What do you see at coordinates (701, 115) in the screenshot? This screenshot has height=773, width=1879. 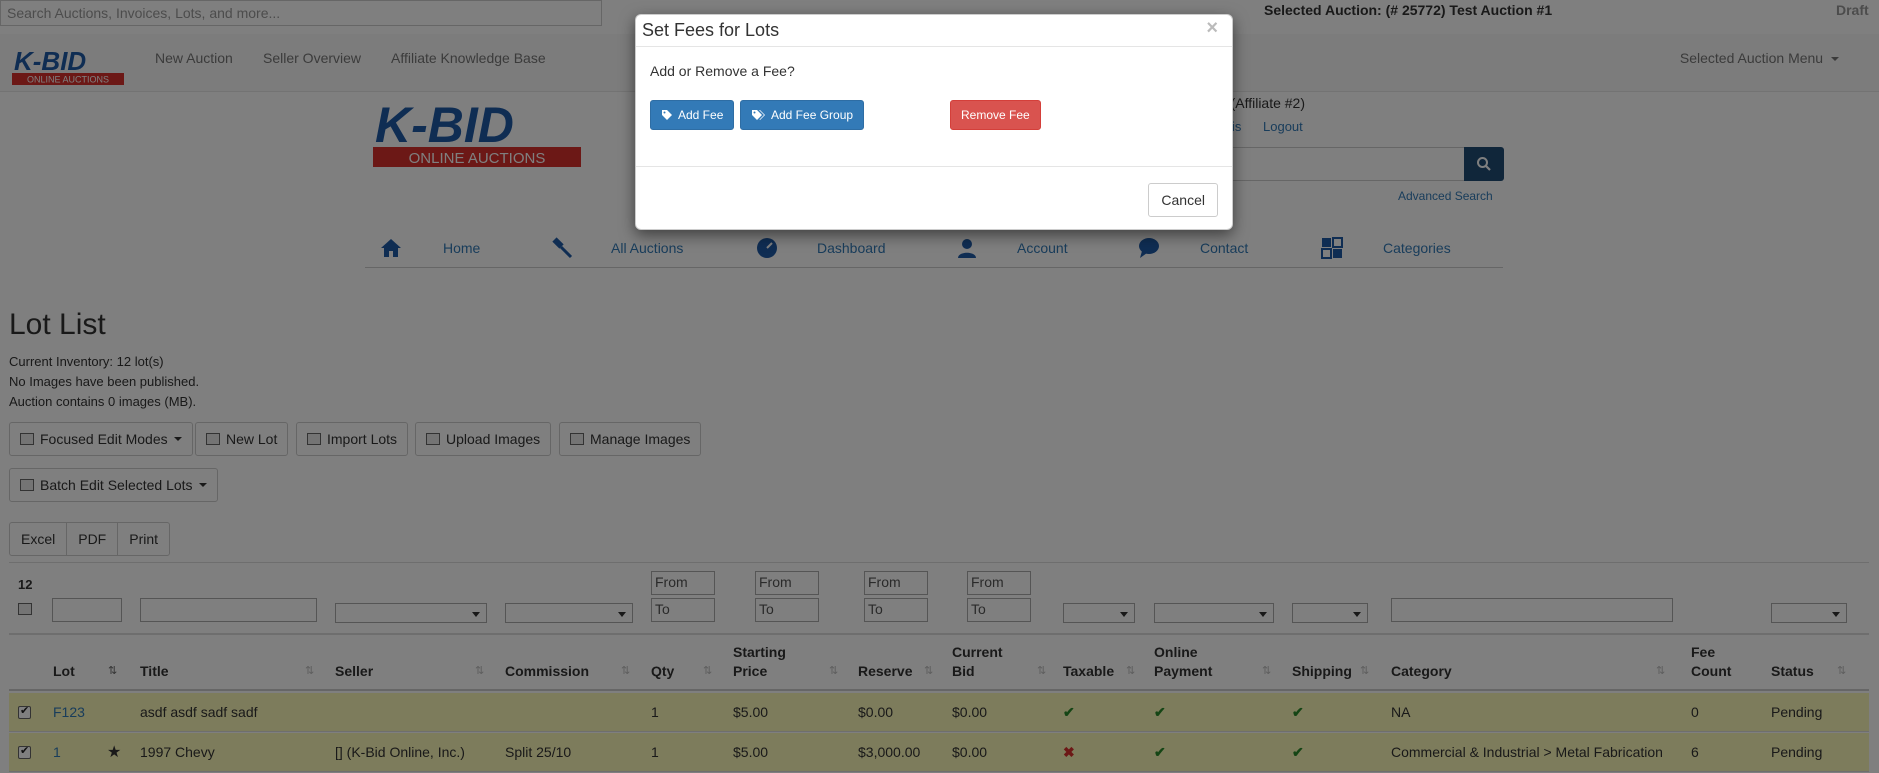 I see `add-fee-label: Add Fee` at bounding box center [701, 115].